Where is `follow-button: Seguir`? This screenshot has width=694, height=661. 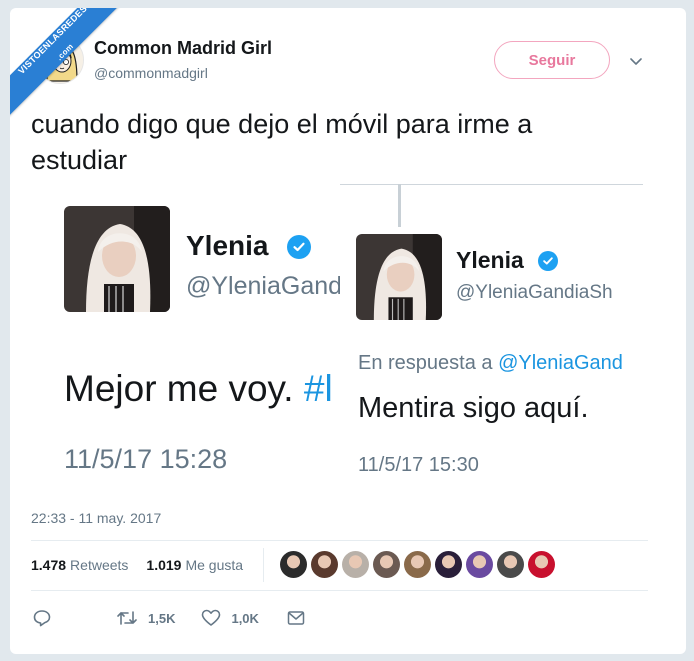
follow-button: Seguir is located at coordinates (552, 60).